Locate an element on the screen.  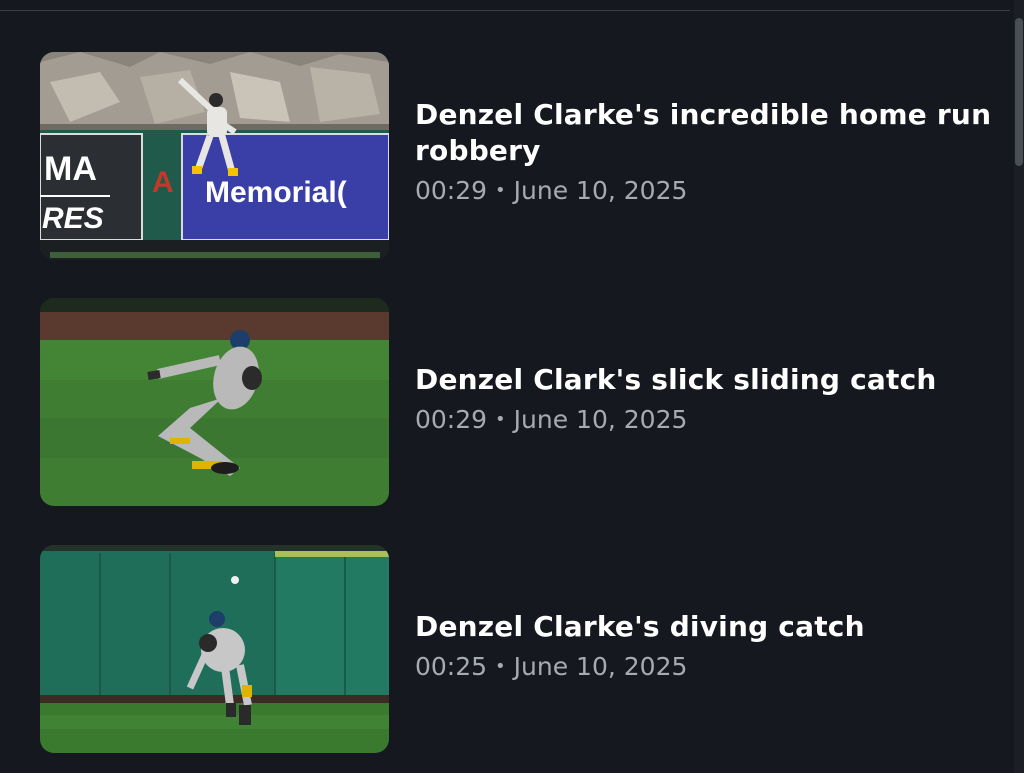
video-title: Denzel Clarke's diving catch is located at coordinates (705, 627).